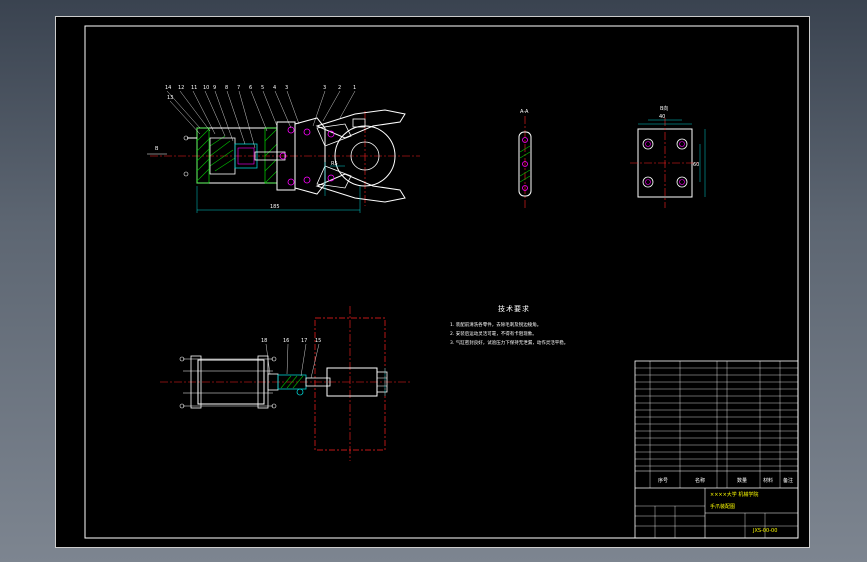 This screenshot has height=562, width=867. What do you see at coordinates (696, 165) in the screenshot?
I see `svg-text: 60` at bounding box center [696, 165].